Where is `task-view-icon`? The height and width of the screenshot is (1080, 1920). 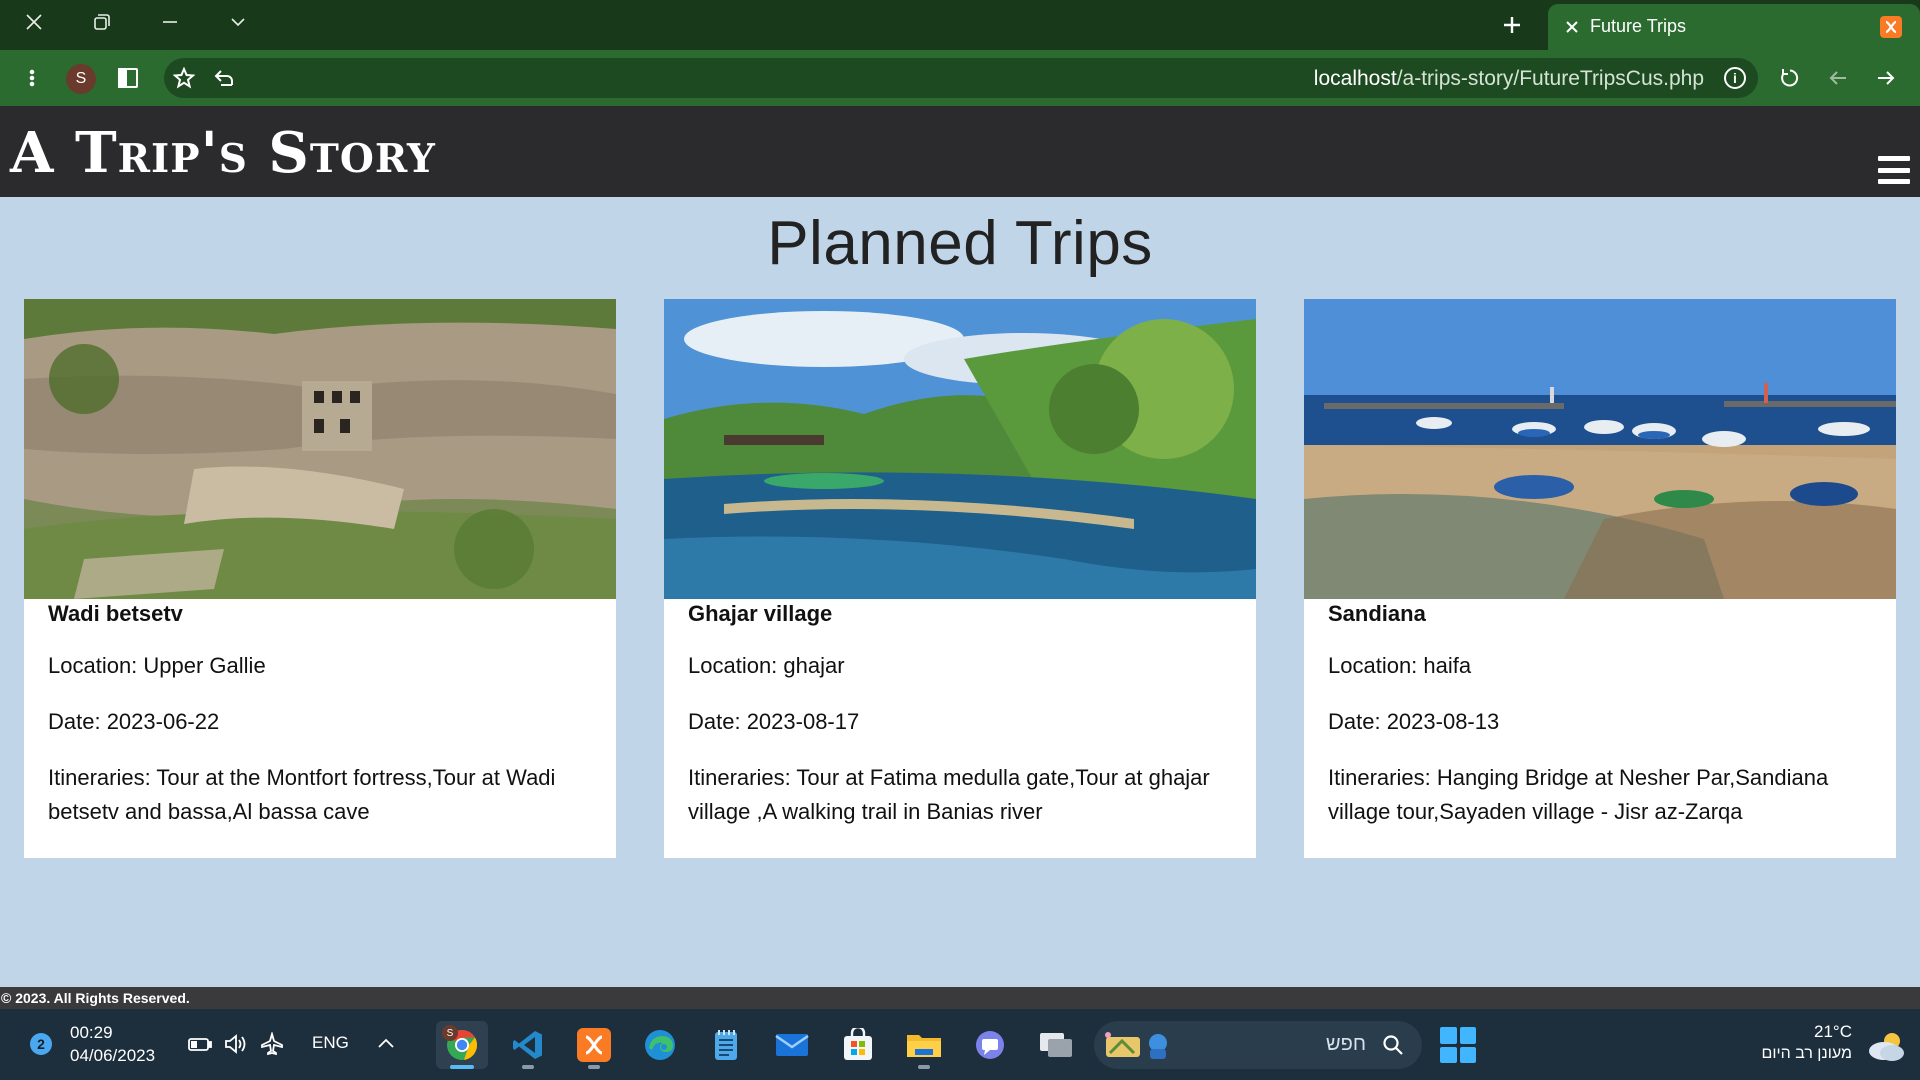 task-view-icon is located at coordinates (1056, 1045).